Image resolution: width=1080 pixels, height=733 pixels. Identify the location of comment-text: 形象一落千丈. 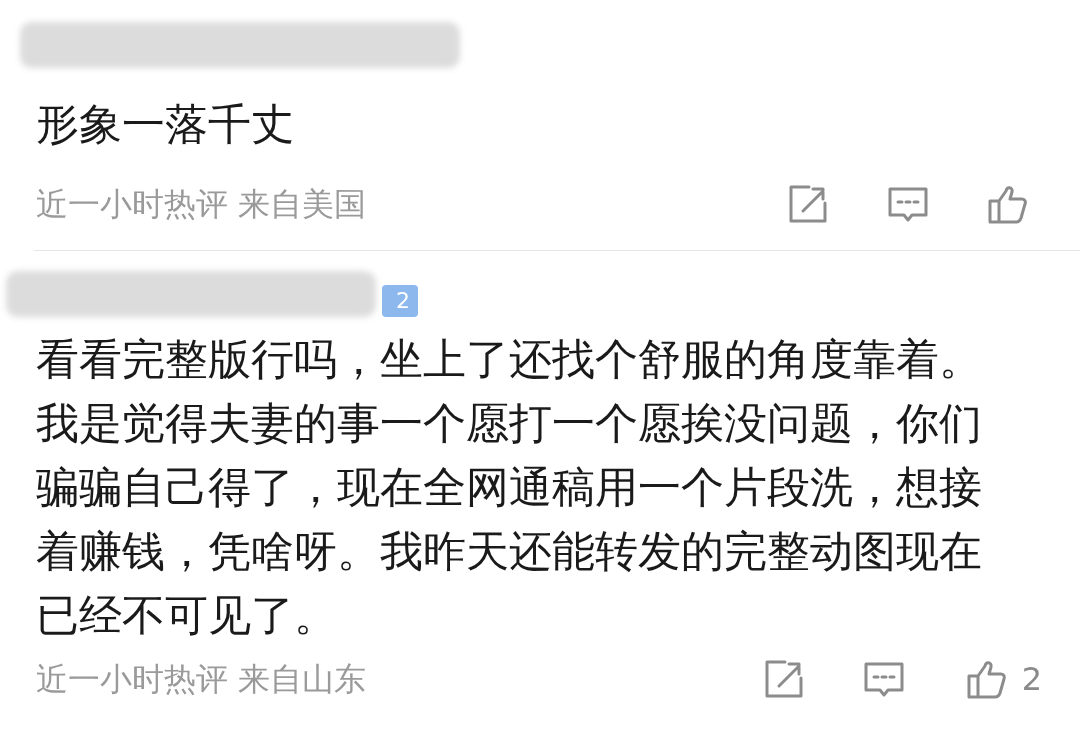
(165, 124).